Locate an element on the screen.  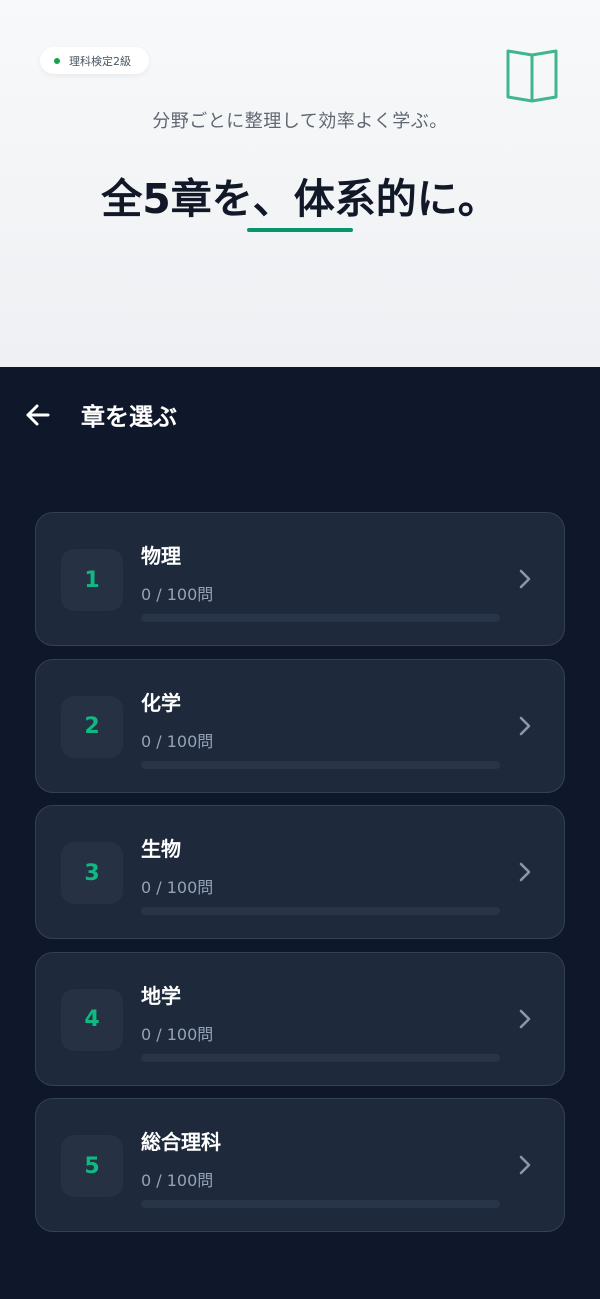
chapter-number: 4 is located at coordinates (92, 1019).